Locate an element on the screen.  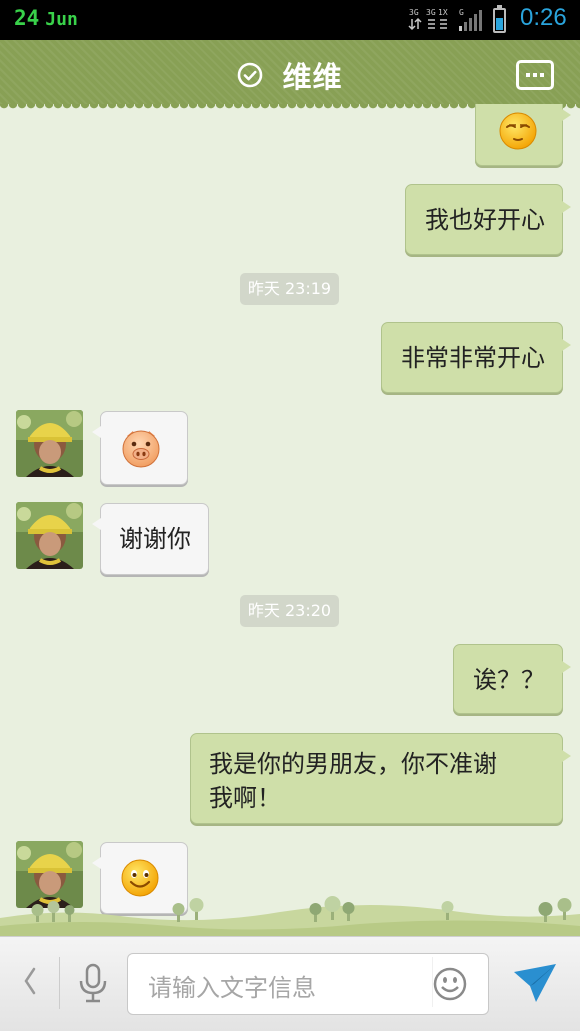
pig-face-icon is located at coordinates (141, 449).